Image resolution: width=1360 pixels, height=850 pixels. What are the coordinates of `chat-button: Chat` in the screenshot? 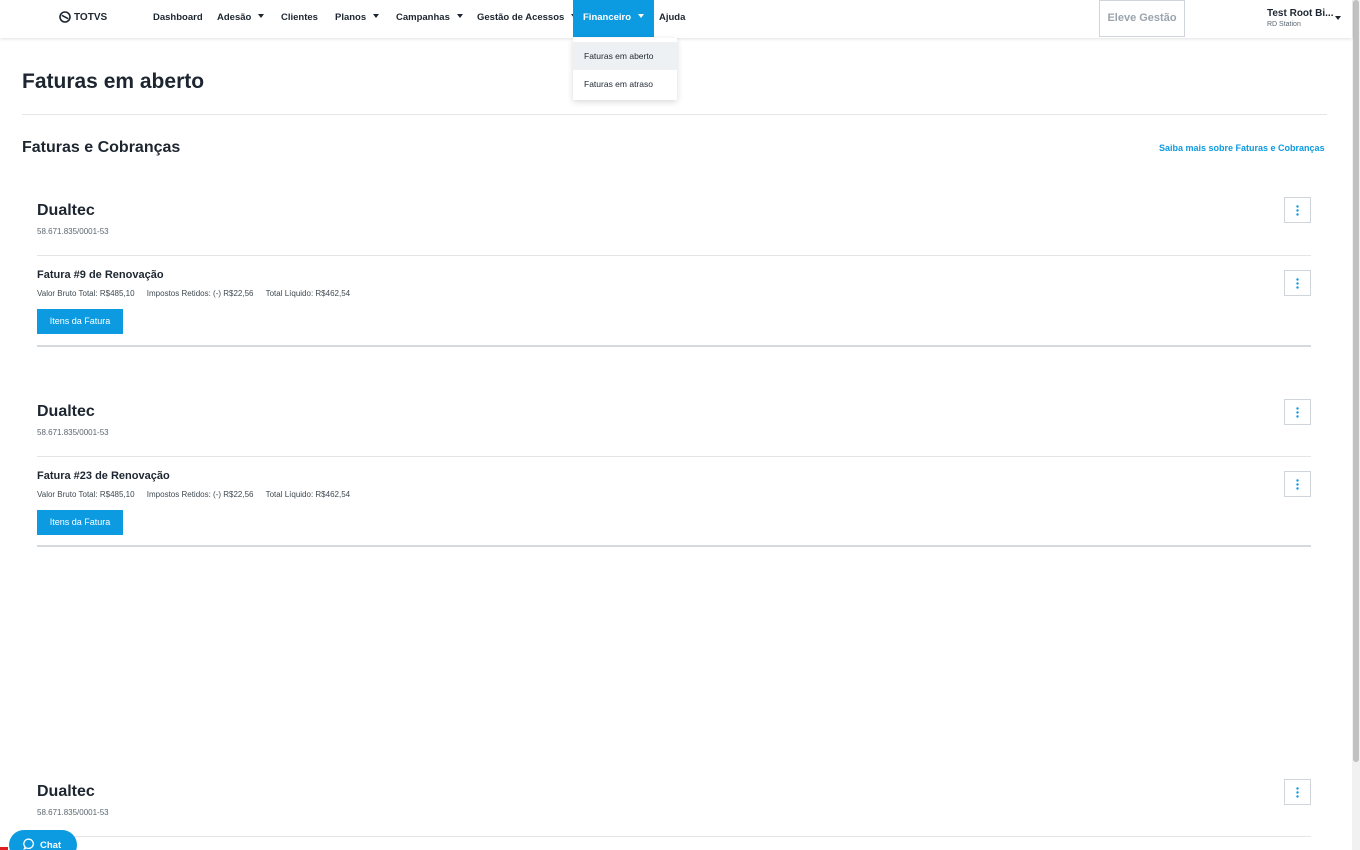 It's located at (43, 840).